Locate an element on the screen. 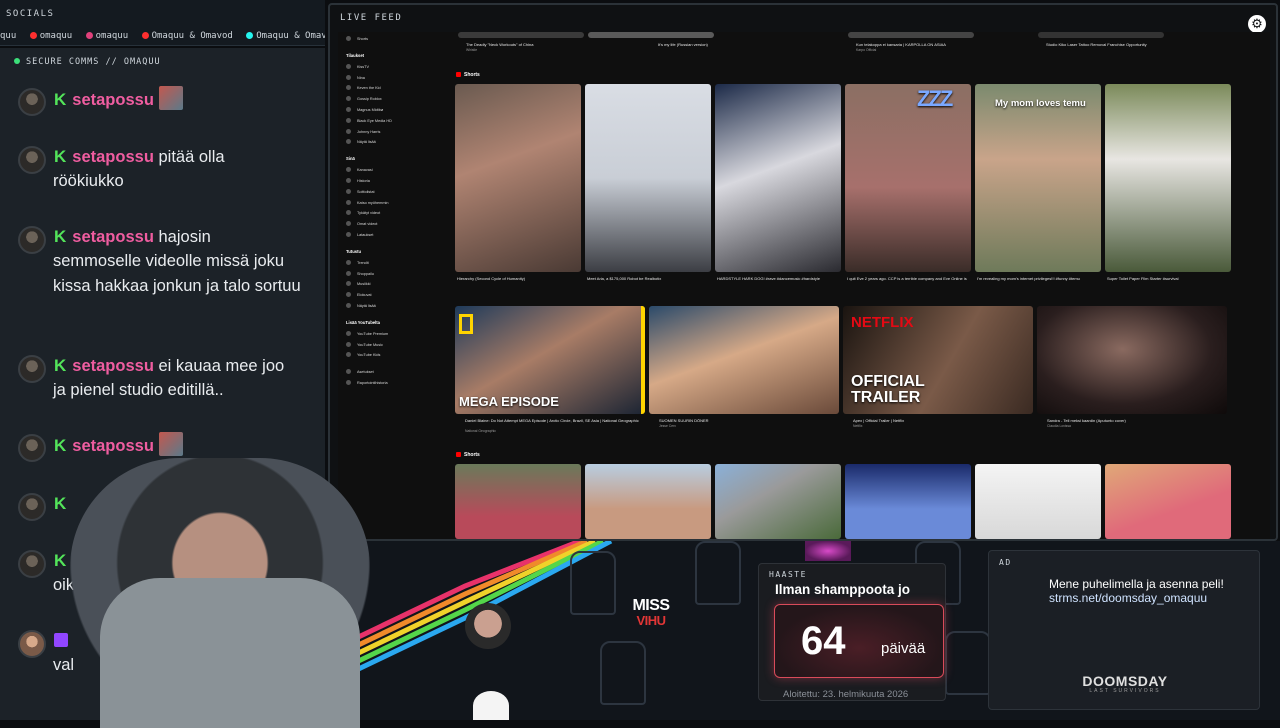  video-channel: Netflix is located at coordinates (858, 426).